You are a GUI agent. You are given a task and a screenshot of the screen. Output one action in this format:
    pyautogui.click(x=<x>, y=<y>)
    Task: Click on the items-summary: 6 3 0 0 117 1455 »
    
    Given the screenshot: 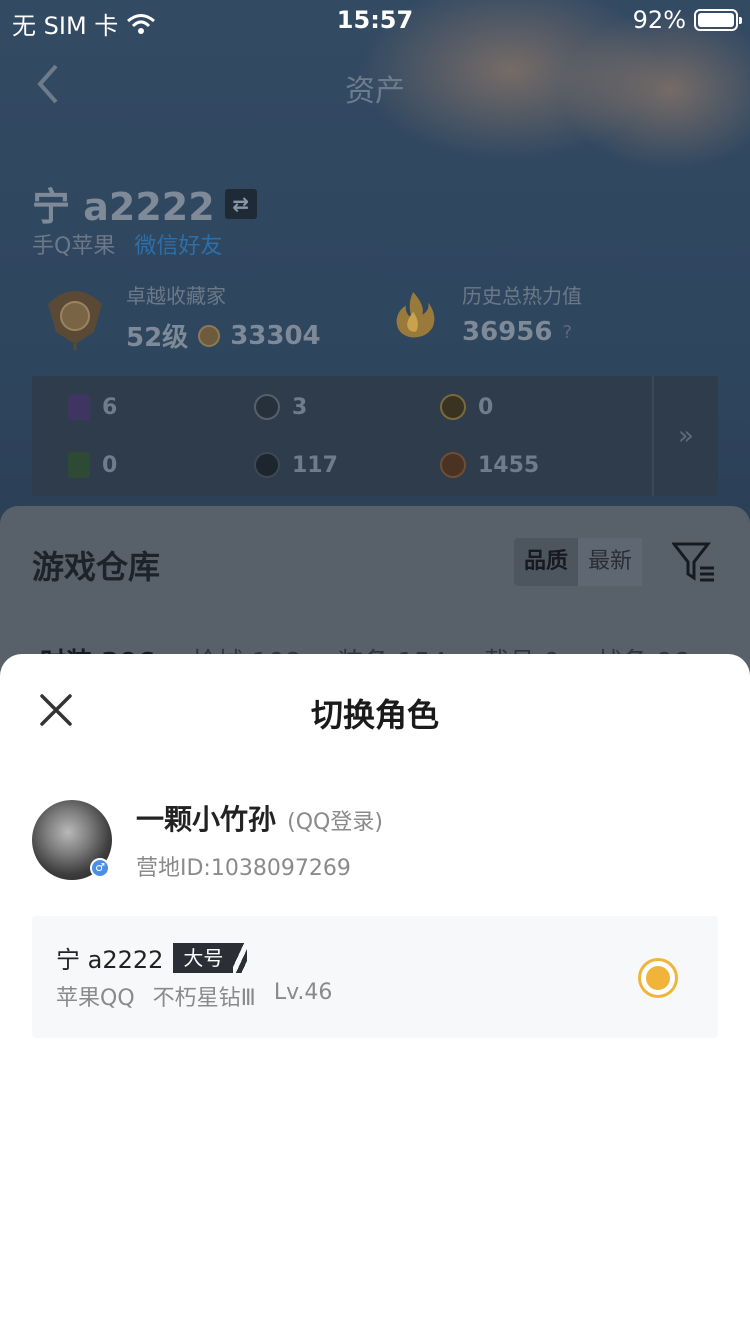 What is the action you would take?
    pyautogui.click(x=375, y=436)
    